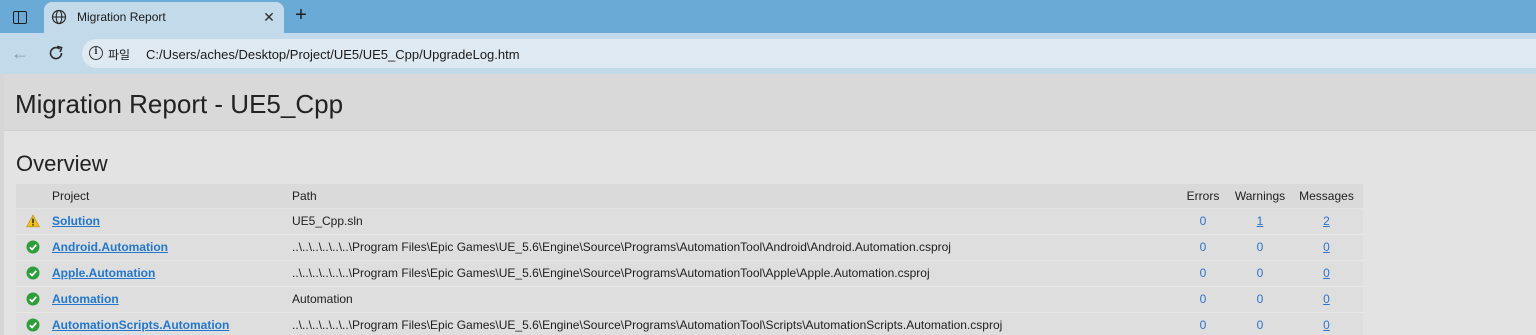 The height and width of the screenshot is (335, 1536). What do you see at coordinates (732, 196) in the screenshot?
I see `path-column-header: Path` at bounding box center [732, 196].